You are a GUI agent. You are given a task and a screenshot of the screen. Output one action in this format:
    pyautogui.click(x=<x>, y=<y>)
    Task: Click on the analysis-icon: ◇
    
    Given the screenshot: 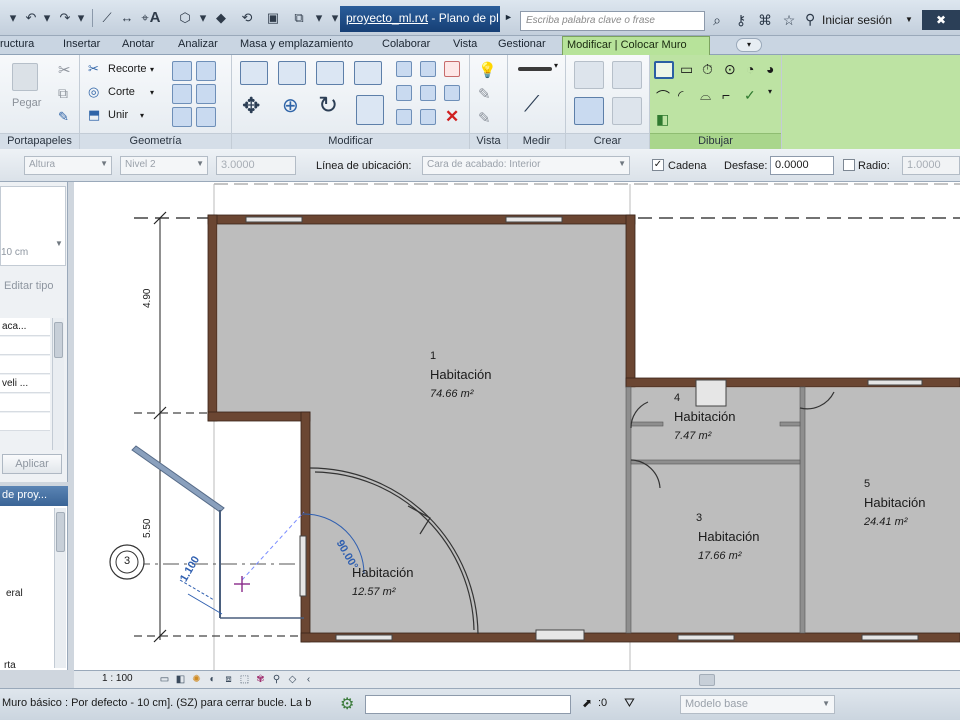 What is the action you would take?
    pyautogui.click(x=292, y=679)
    